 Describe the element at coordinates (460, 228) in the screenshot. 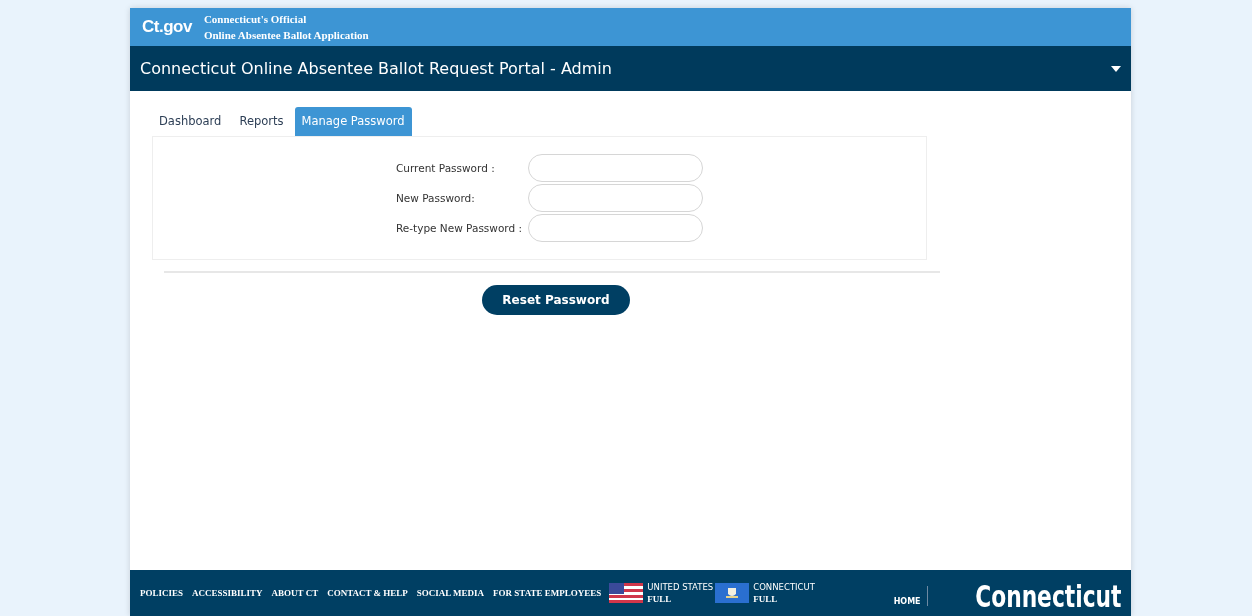

I see `field-label: Re-type New Password :` at that location.